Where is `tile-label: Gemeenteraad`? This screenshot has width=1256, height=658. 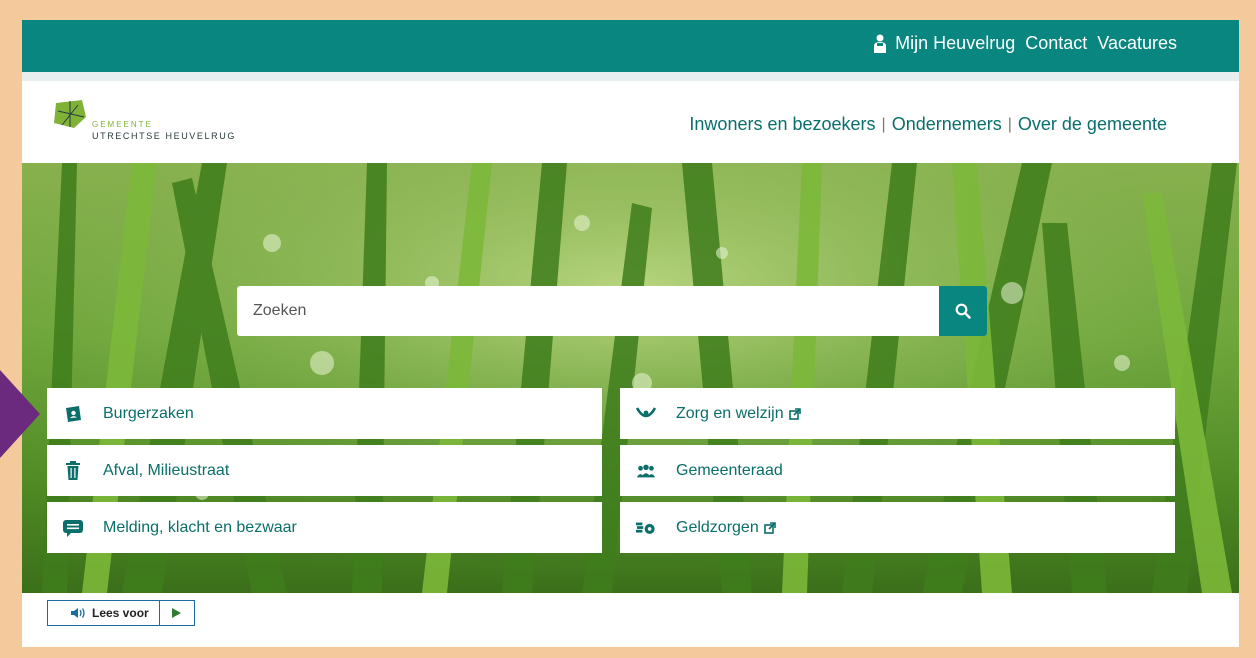
tile-label: Gemeenteraad is located at coordinates (729, 470).